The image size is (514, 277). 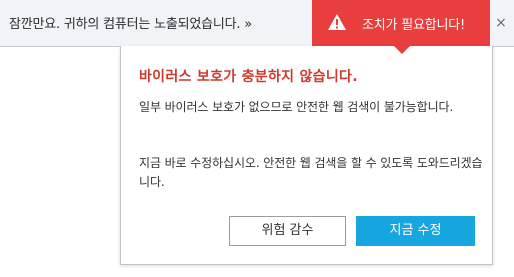 I want to click on close-icon: ×, so click(x=501, y=23).